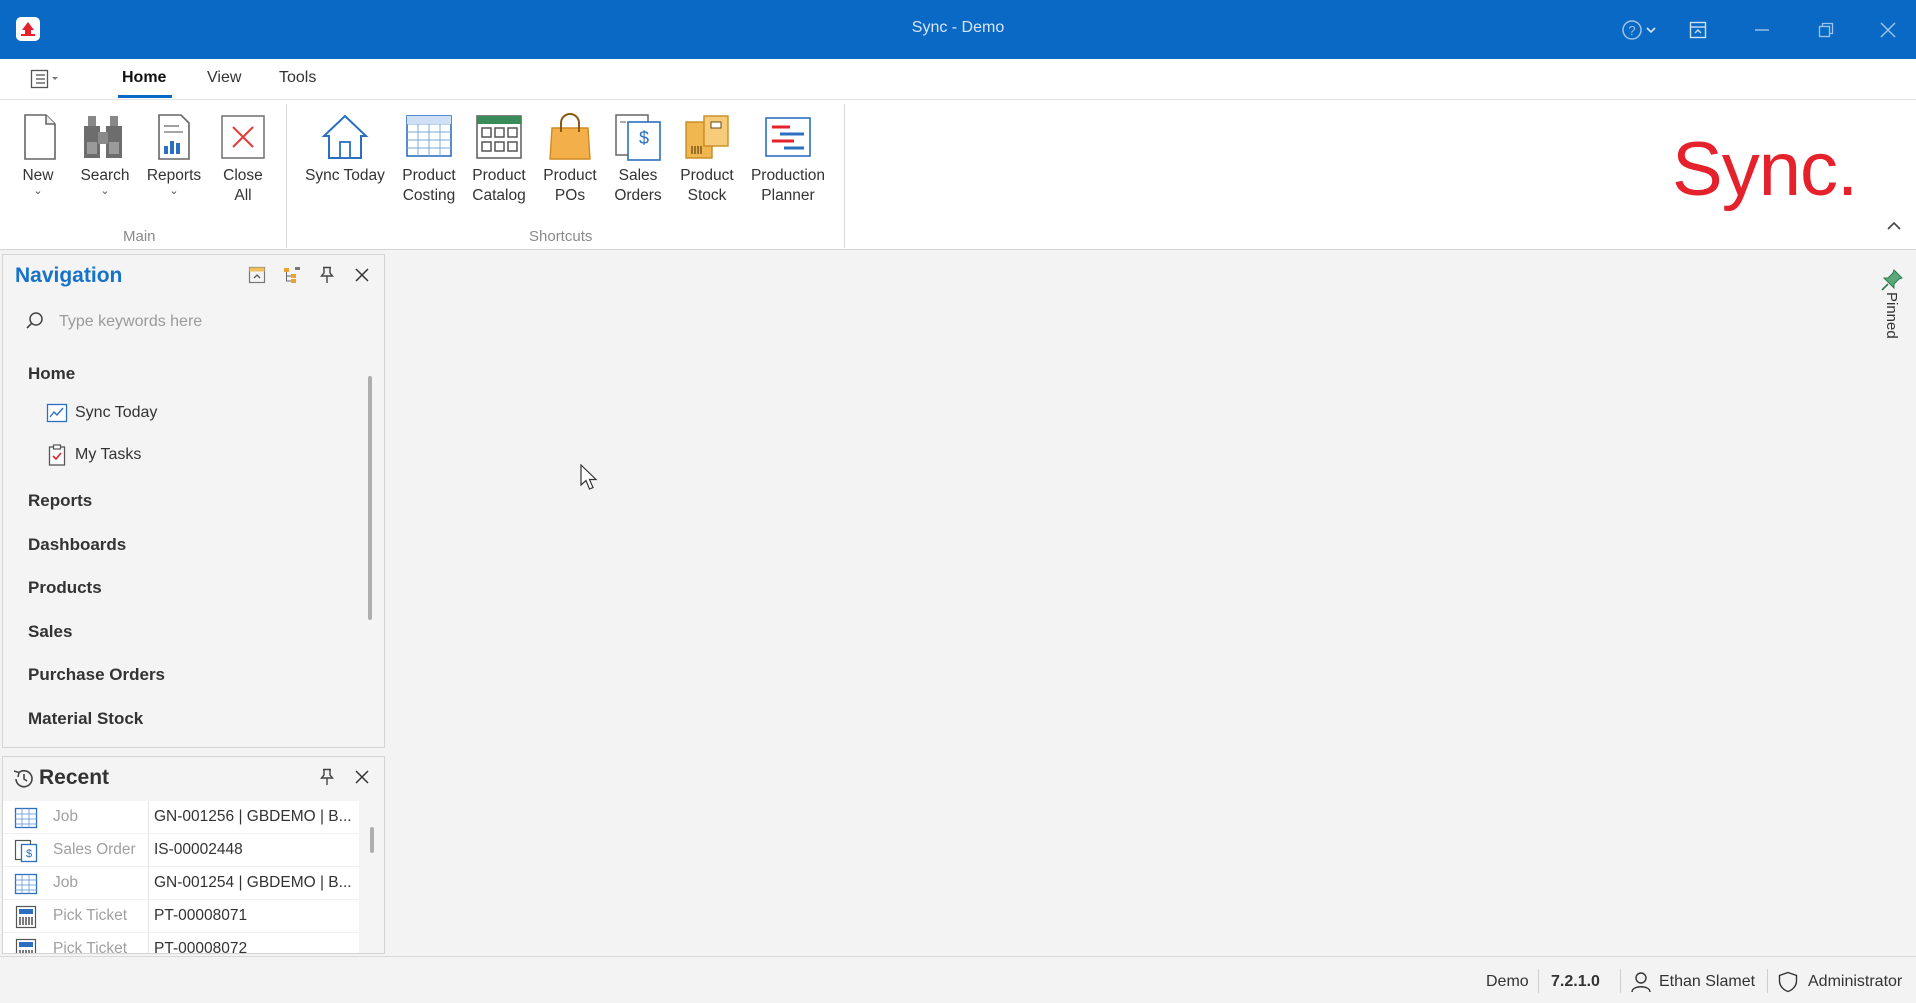  Describe the element at coordinates (561, 236) in the screenshot. I see `group-label-shortcuts: Shortcuts` at that location.